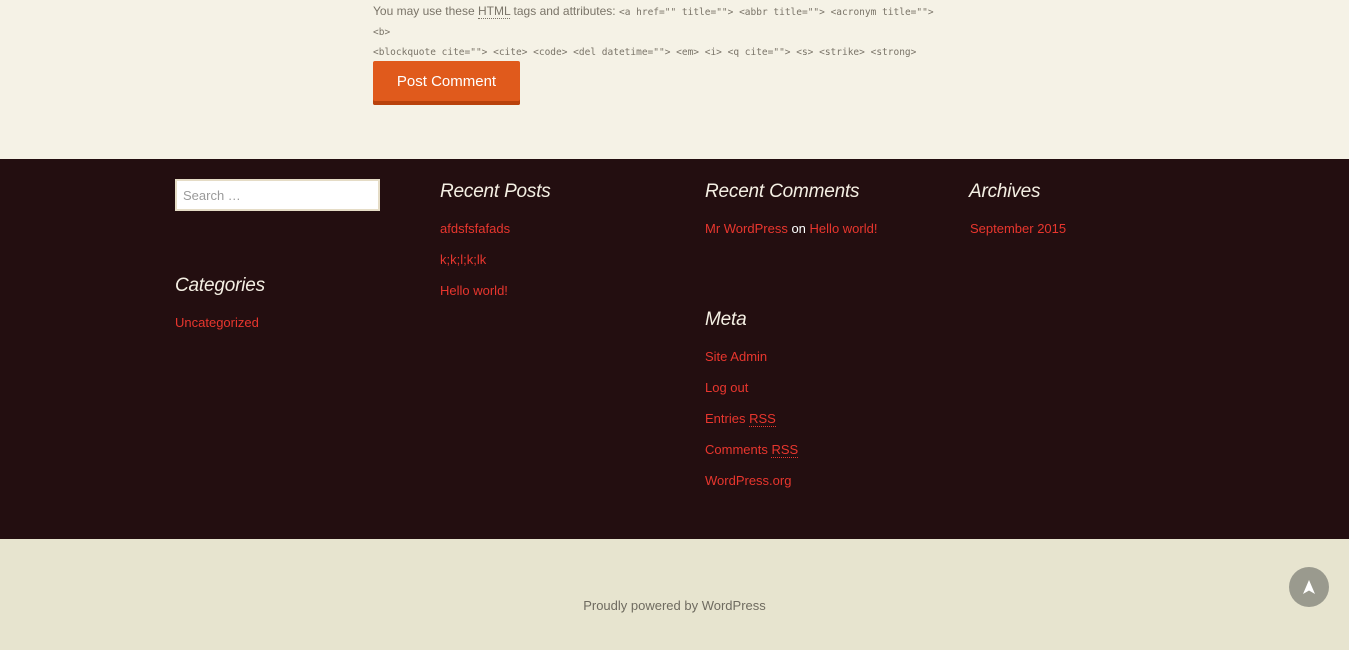 The height and width of the screenshot is (650, 1349). I want to click on entries-label: Entries, so click(725, 418).